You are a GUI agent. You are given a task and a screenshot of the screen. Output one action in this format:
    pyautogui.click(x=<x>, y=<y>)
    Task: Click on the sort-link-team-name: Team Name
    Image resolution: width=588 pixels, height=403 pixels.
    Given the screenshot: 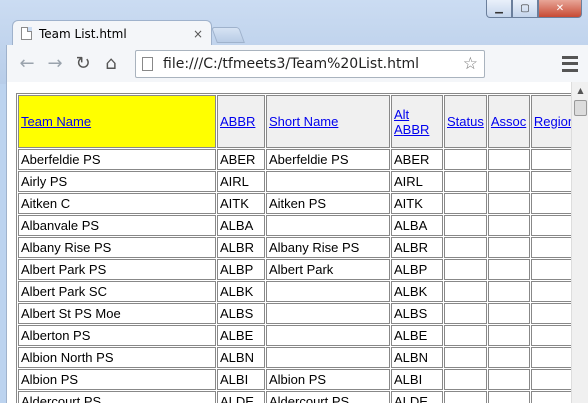 What is the action you would take?
    pyautogui.click(x=56, y=121)
    